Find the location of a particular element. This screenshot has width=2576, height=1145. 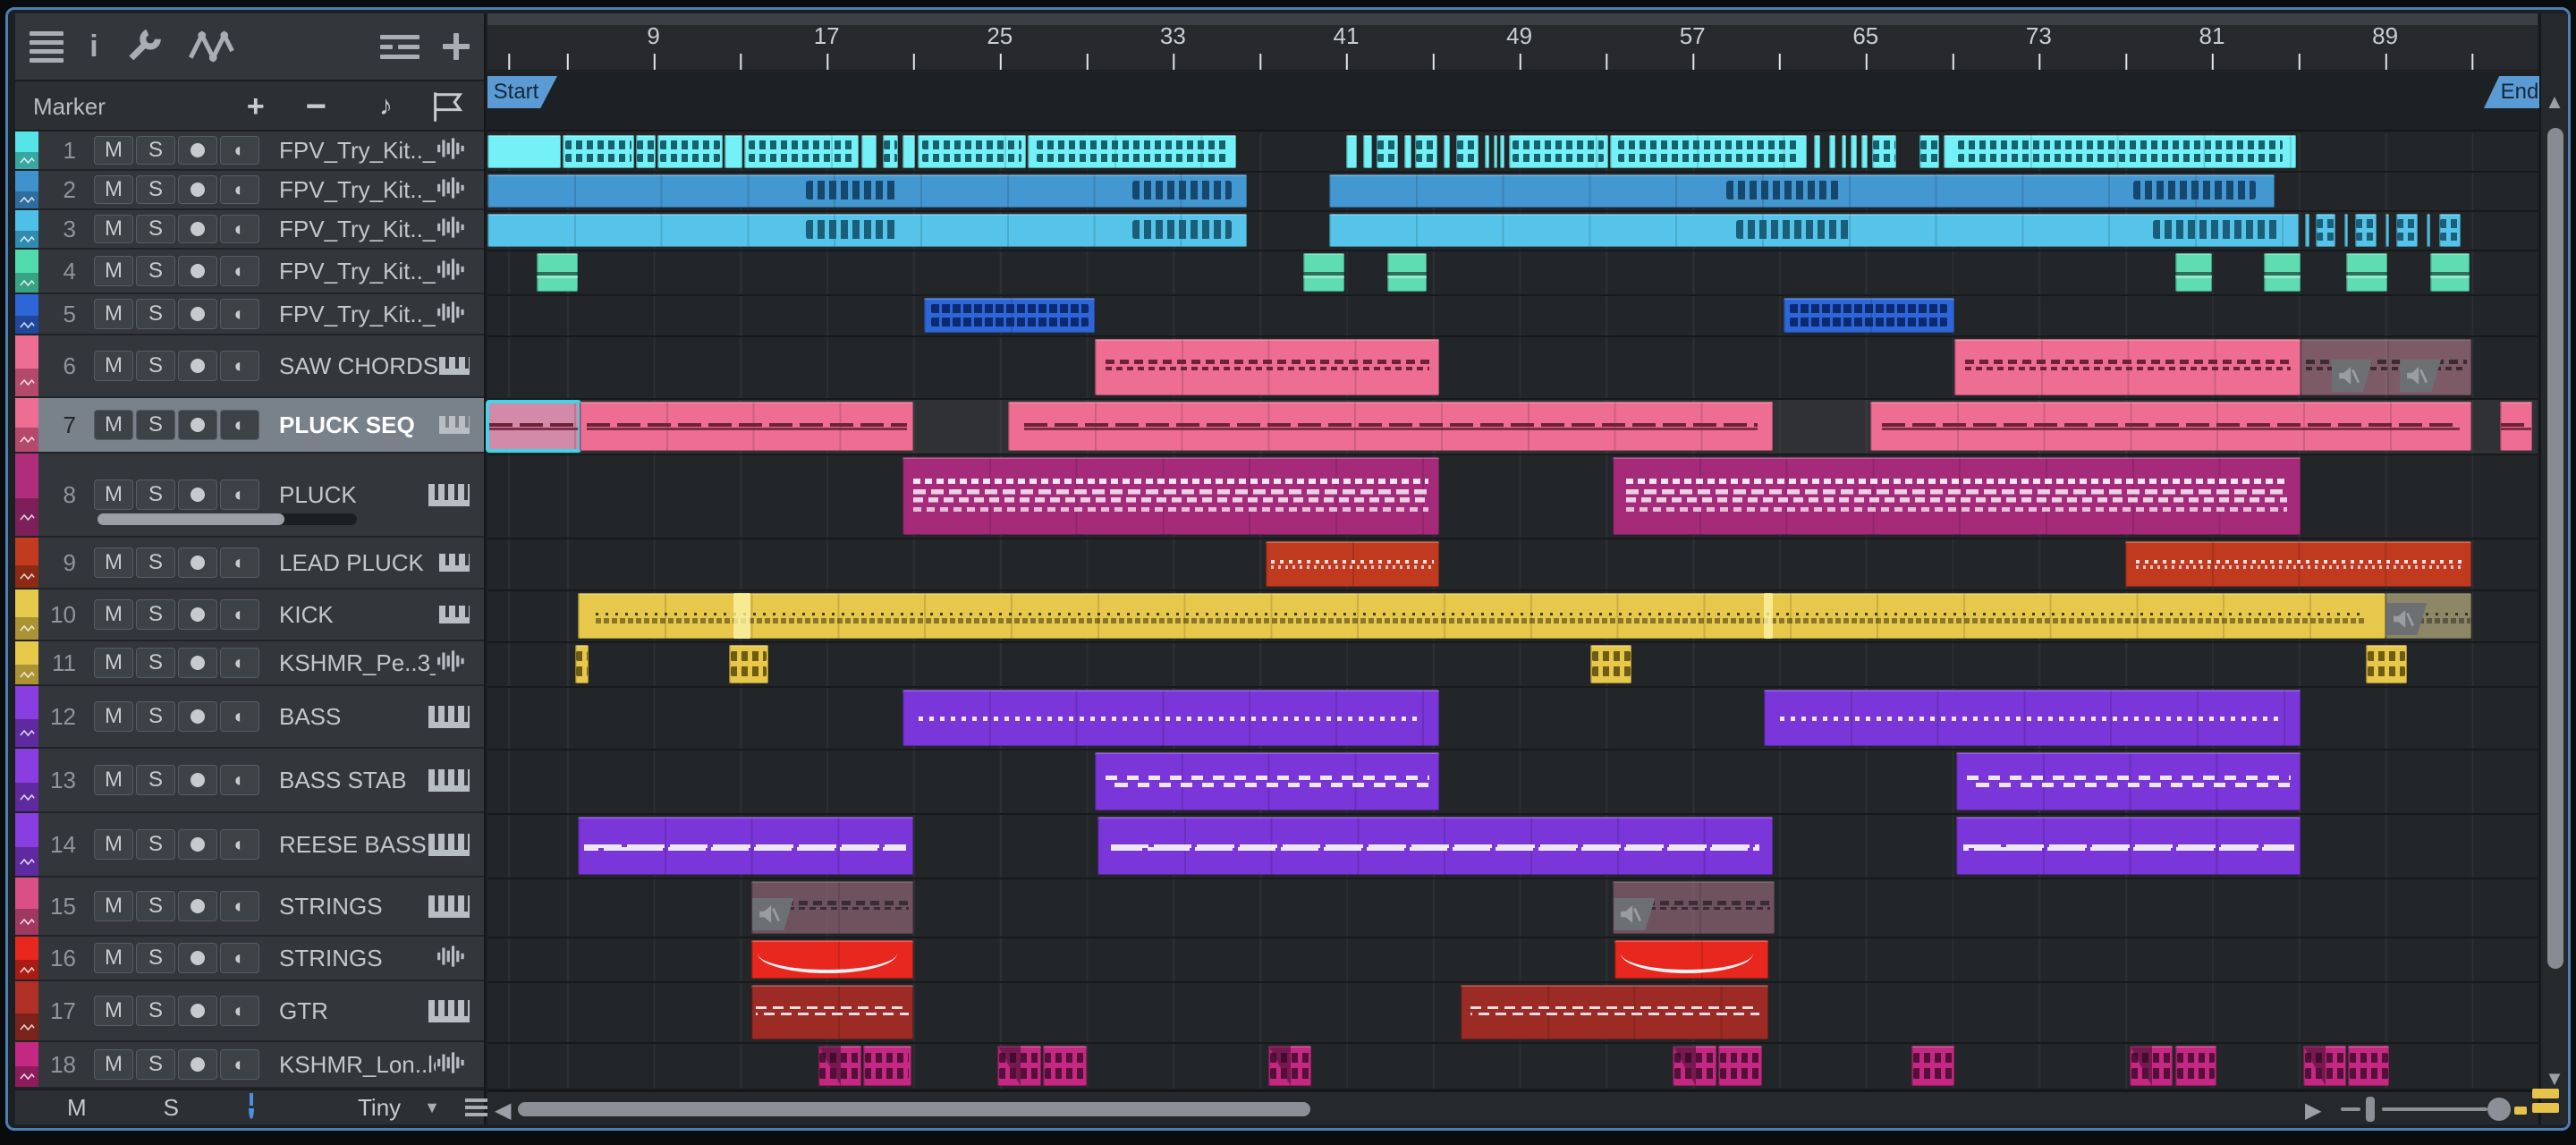

track-row-17: 17 M S ◐ GTR is located at coordinates (249, 1011).